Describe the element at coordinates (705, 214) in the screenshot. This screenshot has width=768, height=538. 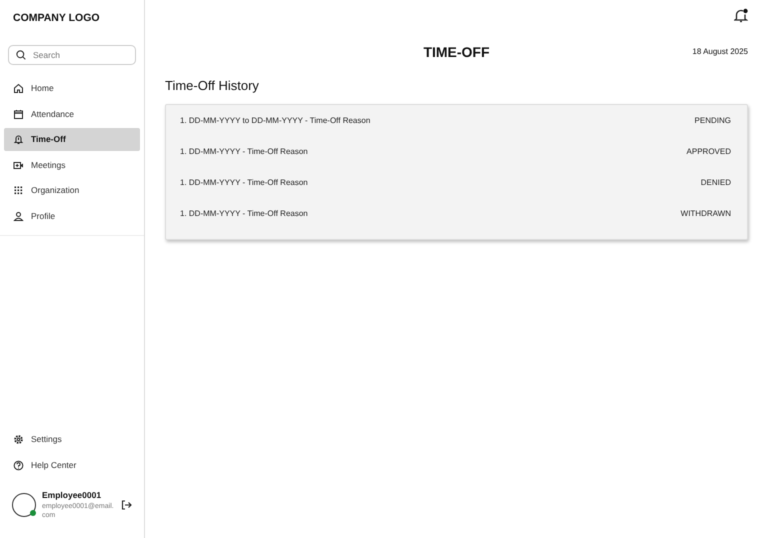
I see `status-label: WITHDRAWN` at that location.